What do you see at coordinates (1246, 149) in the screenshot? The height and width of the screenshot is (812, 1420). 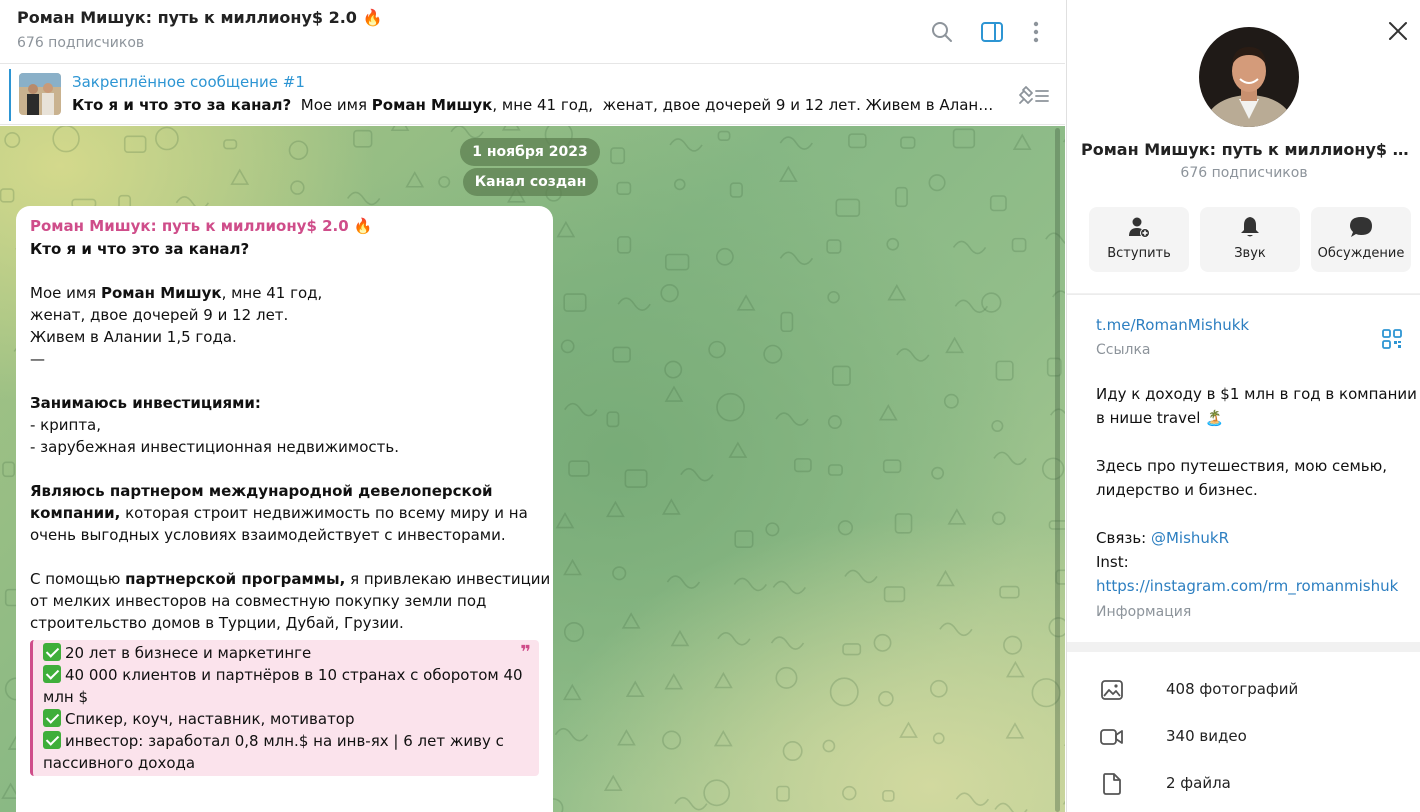 I see `profile-name: Роман Мишук: путь к миллиону$ 2.0 🔥` at bounding box center [1246, 149].